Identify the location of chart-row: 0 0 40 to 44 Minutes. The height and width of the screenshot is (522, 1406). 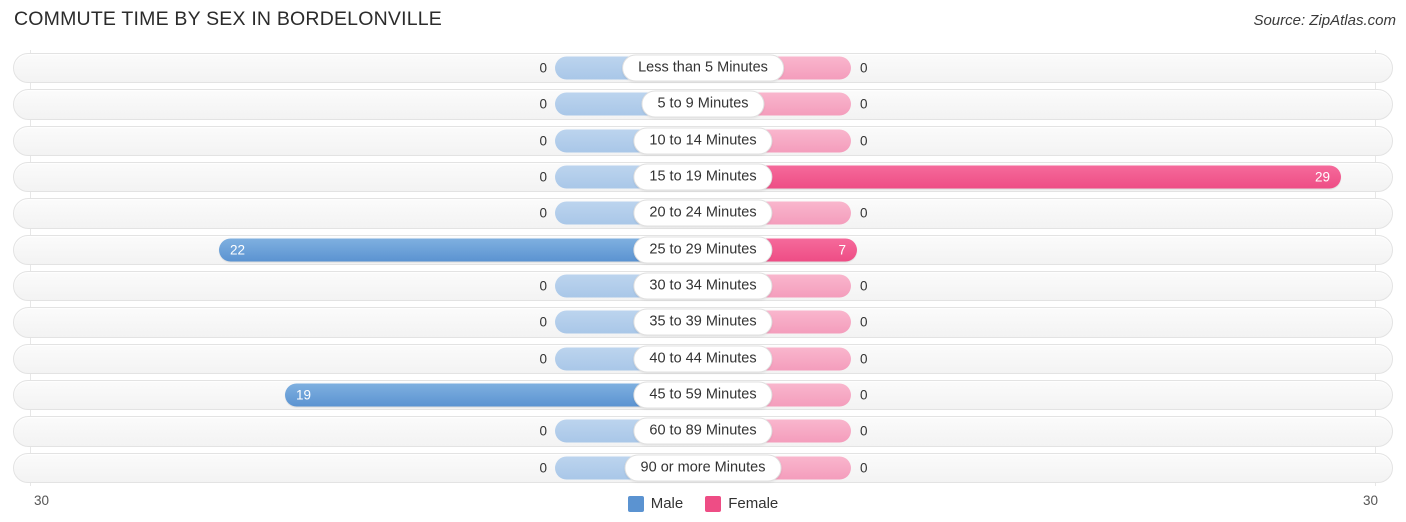
(703, 359).